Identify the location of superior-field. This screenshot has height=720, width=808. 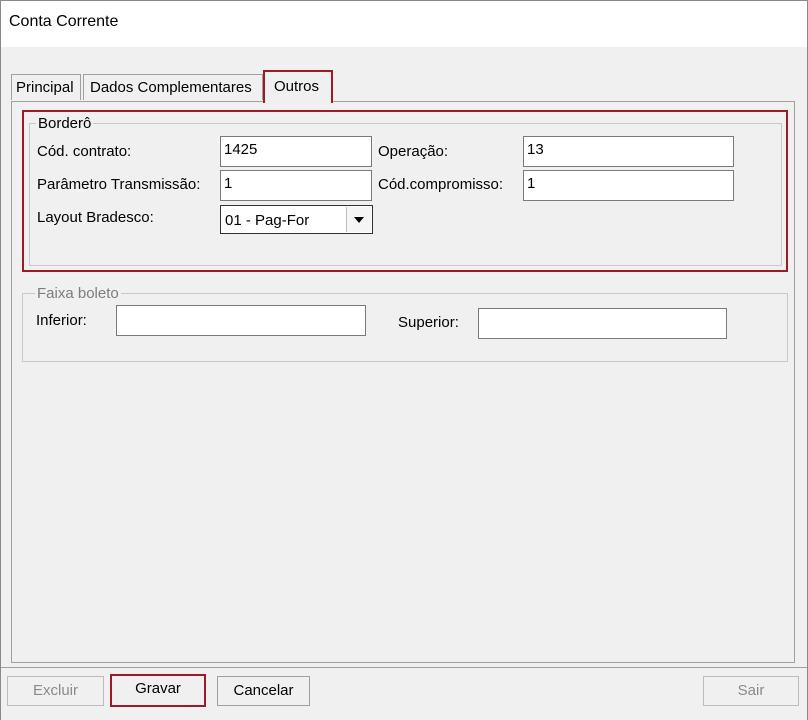
(602, 323).